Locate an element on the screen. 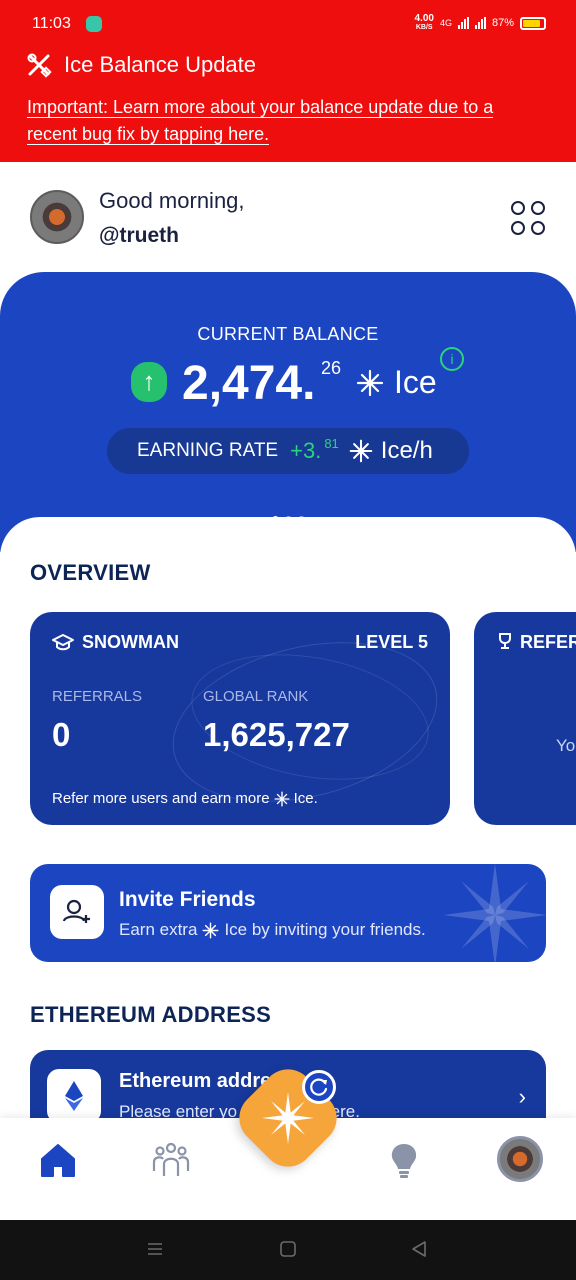  invite-title: Invite Friends is located at coordinates (187, 899).